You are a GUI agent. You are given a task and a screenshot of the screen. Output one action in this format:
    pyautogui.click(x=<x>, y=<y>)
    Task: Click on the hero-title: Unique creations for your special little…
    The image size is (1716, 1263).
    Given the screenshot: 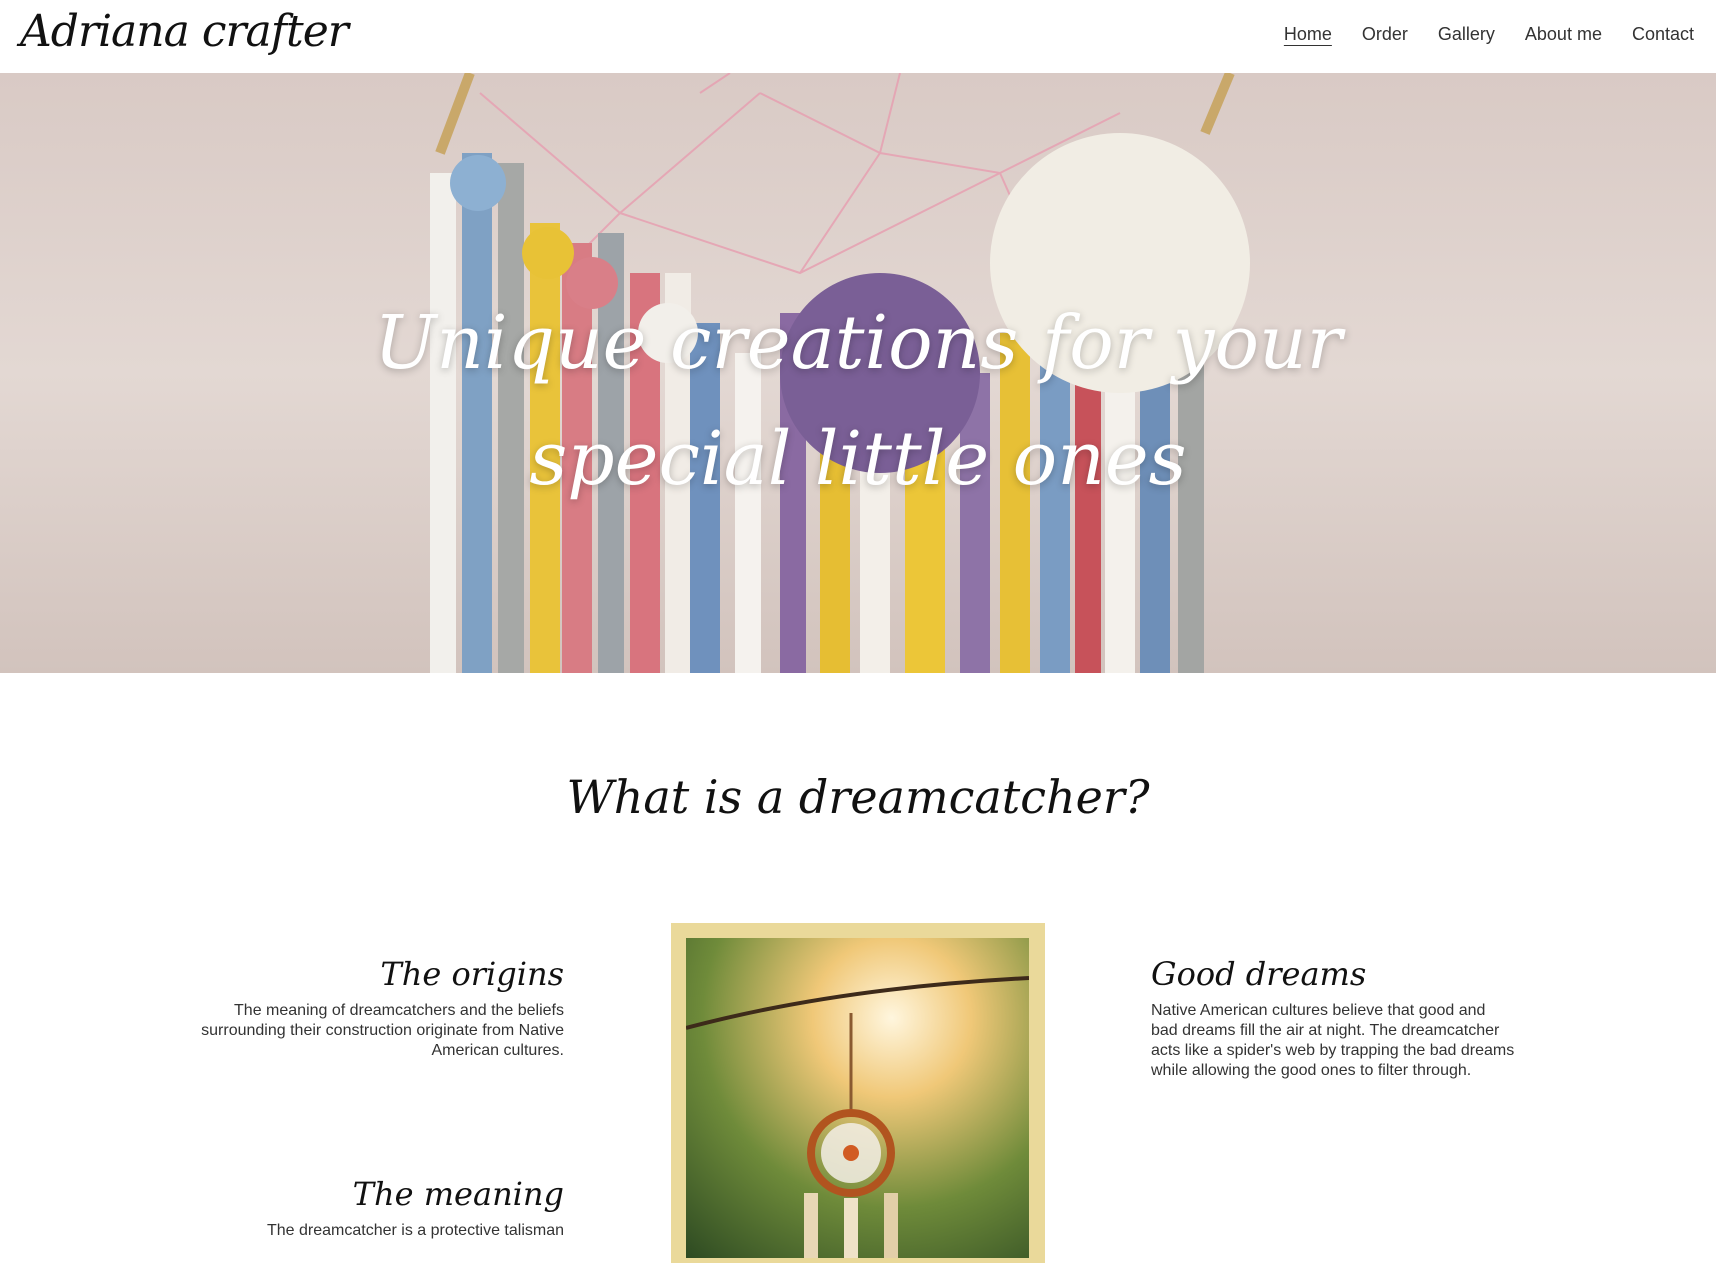 What is the action you would take?
    pyautogui.click(x=858, y=401)
    